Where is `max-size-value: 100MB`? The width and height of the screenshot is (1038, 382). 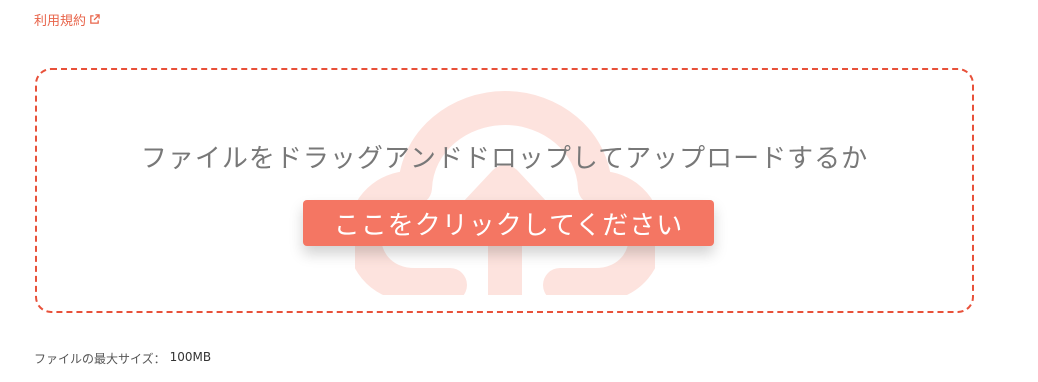 max-size-value: 100MB is located at coordinates (190, 357).